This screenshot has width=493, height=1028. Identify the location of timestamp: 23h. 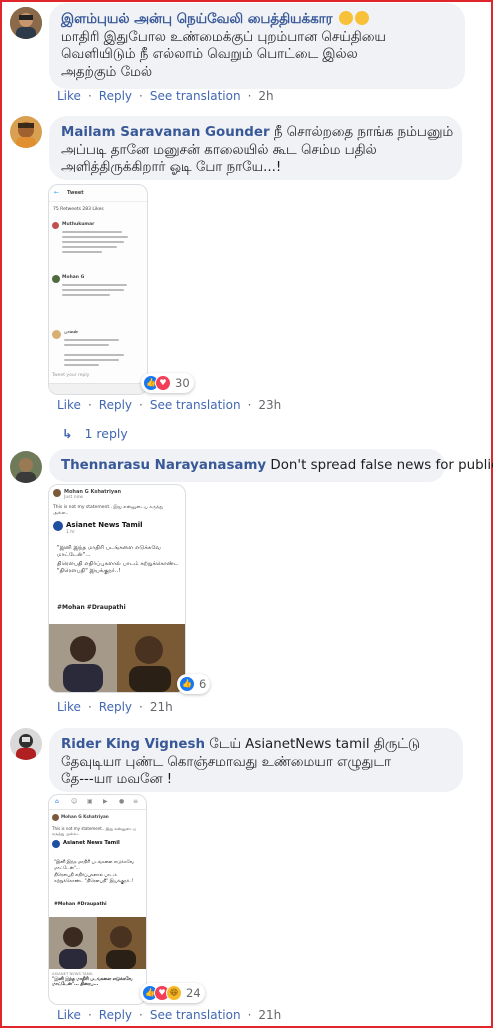
(269, 405).